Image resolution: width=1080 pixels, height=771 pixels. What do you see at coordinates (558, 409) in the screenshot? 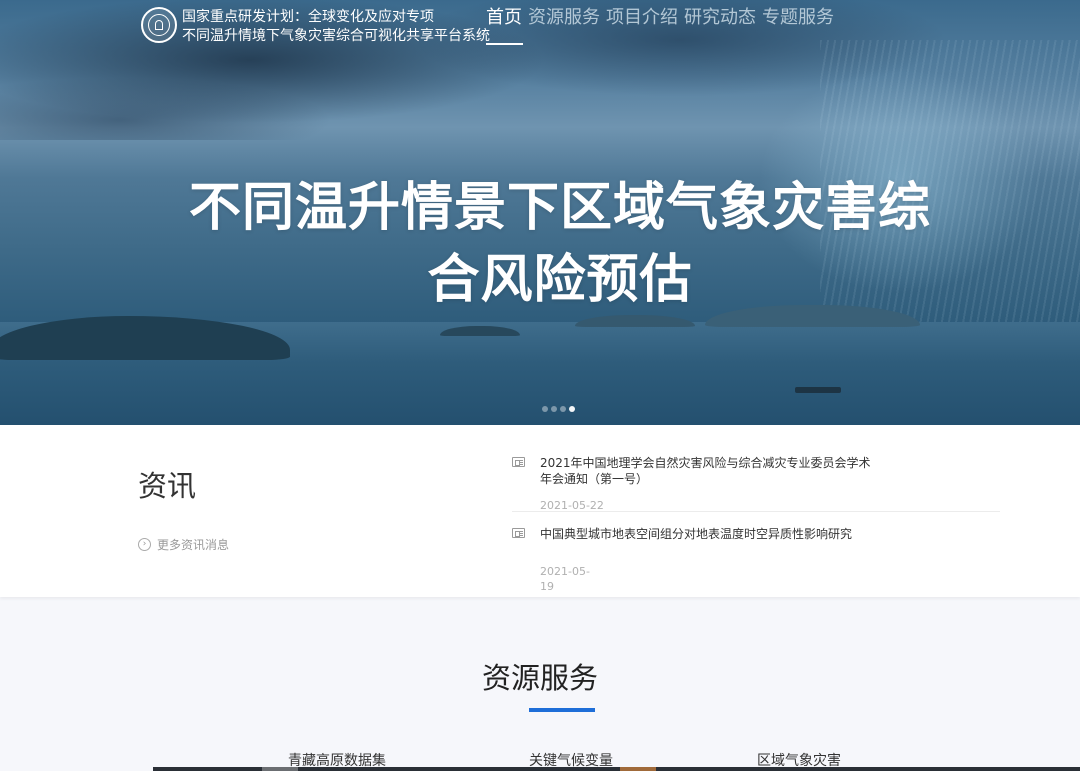
I see `carousel-dots` at bounding box center [558, 409].